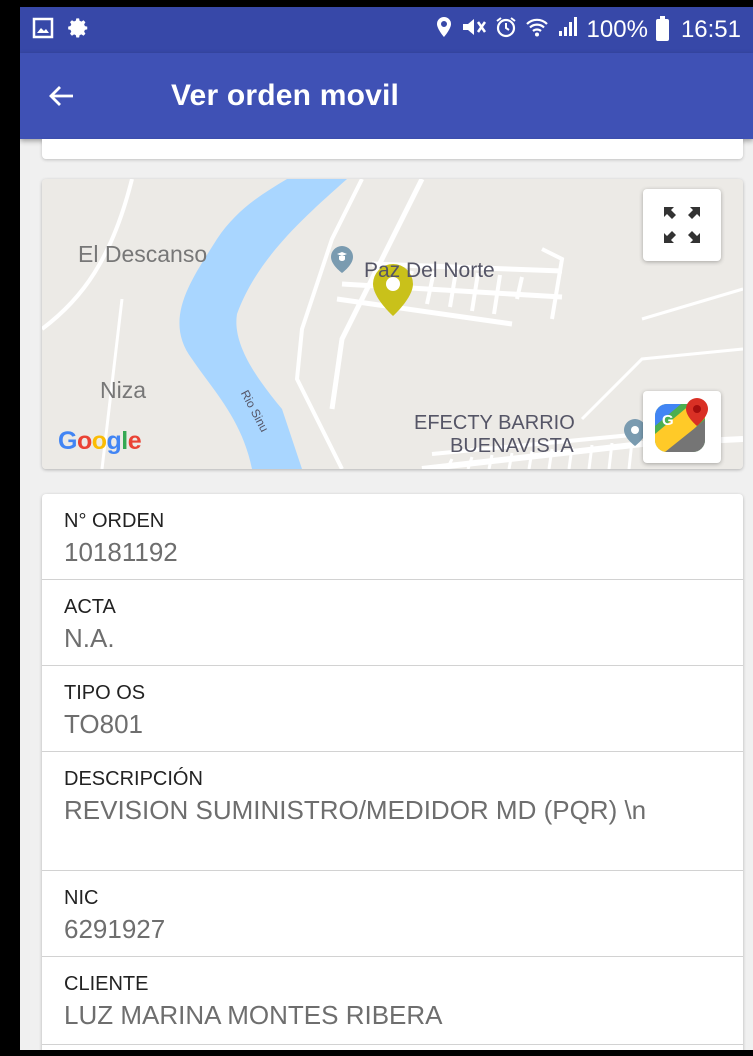 The image size is (753, 1056). What do you see at coordinates (100, 441) in the screenshot?
I see `google-logo: Google` at bounding box center [100, 441].